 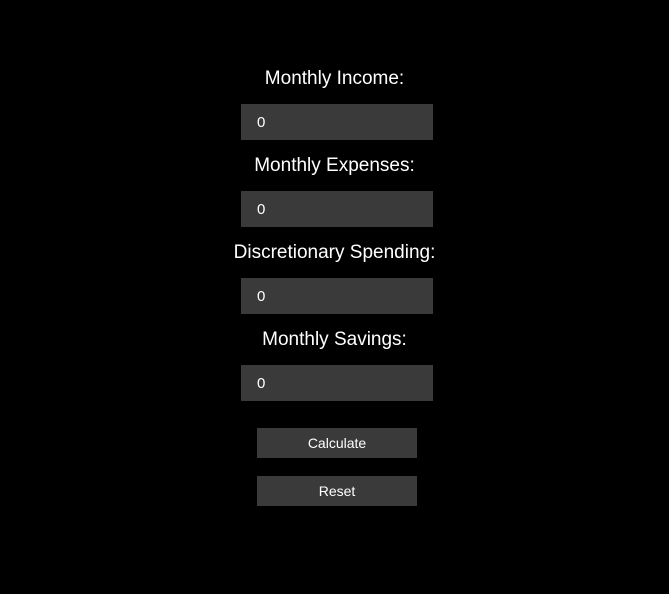 What do you see at coordinates (334, 78) in the screenshot?
I see `monthly-income-label: Monthly Income:` at bounding box center [334, 78].